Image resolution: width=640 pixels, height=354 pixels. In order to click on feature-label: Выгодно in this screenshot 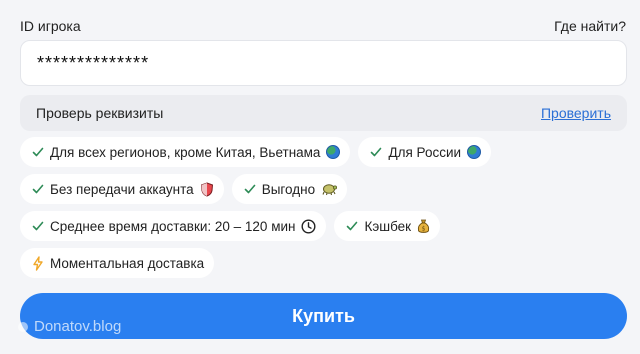, I will do `click(288, 189)`.